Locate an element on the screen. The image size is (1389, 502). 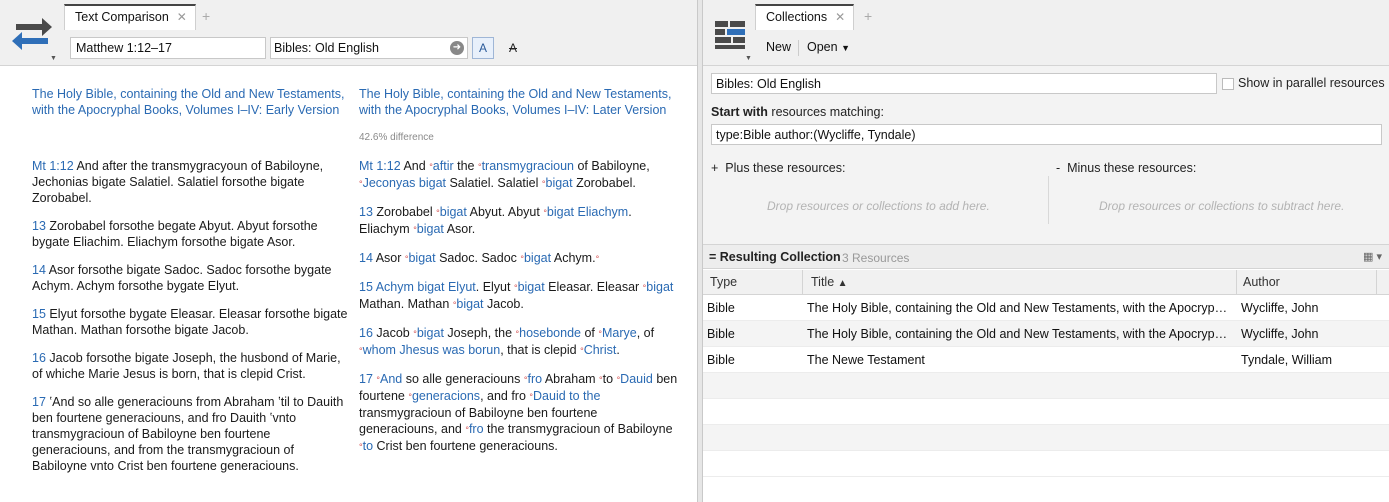
font-toggle-button: A is located at coordinates (483, 48).